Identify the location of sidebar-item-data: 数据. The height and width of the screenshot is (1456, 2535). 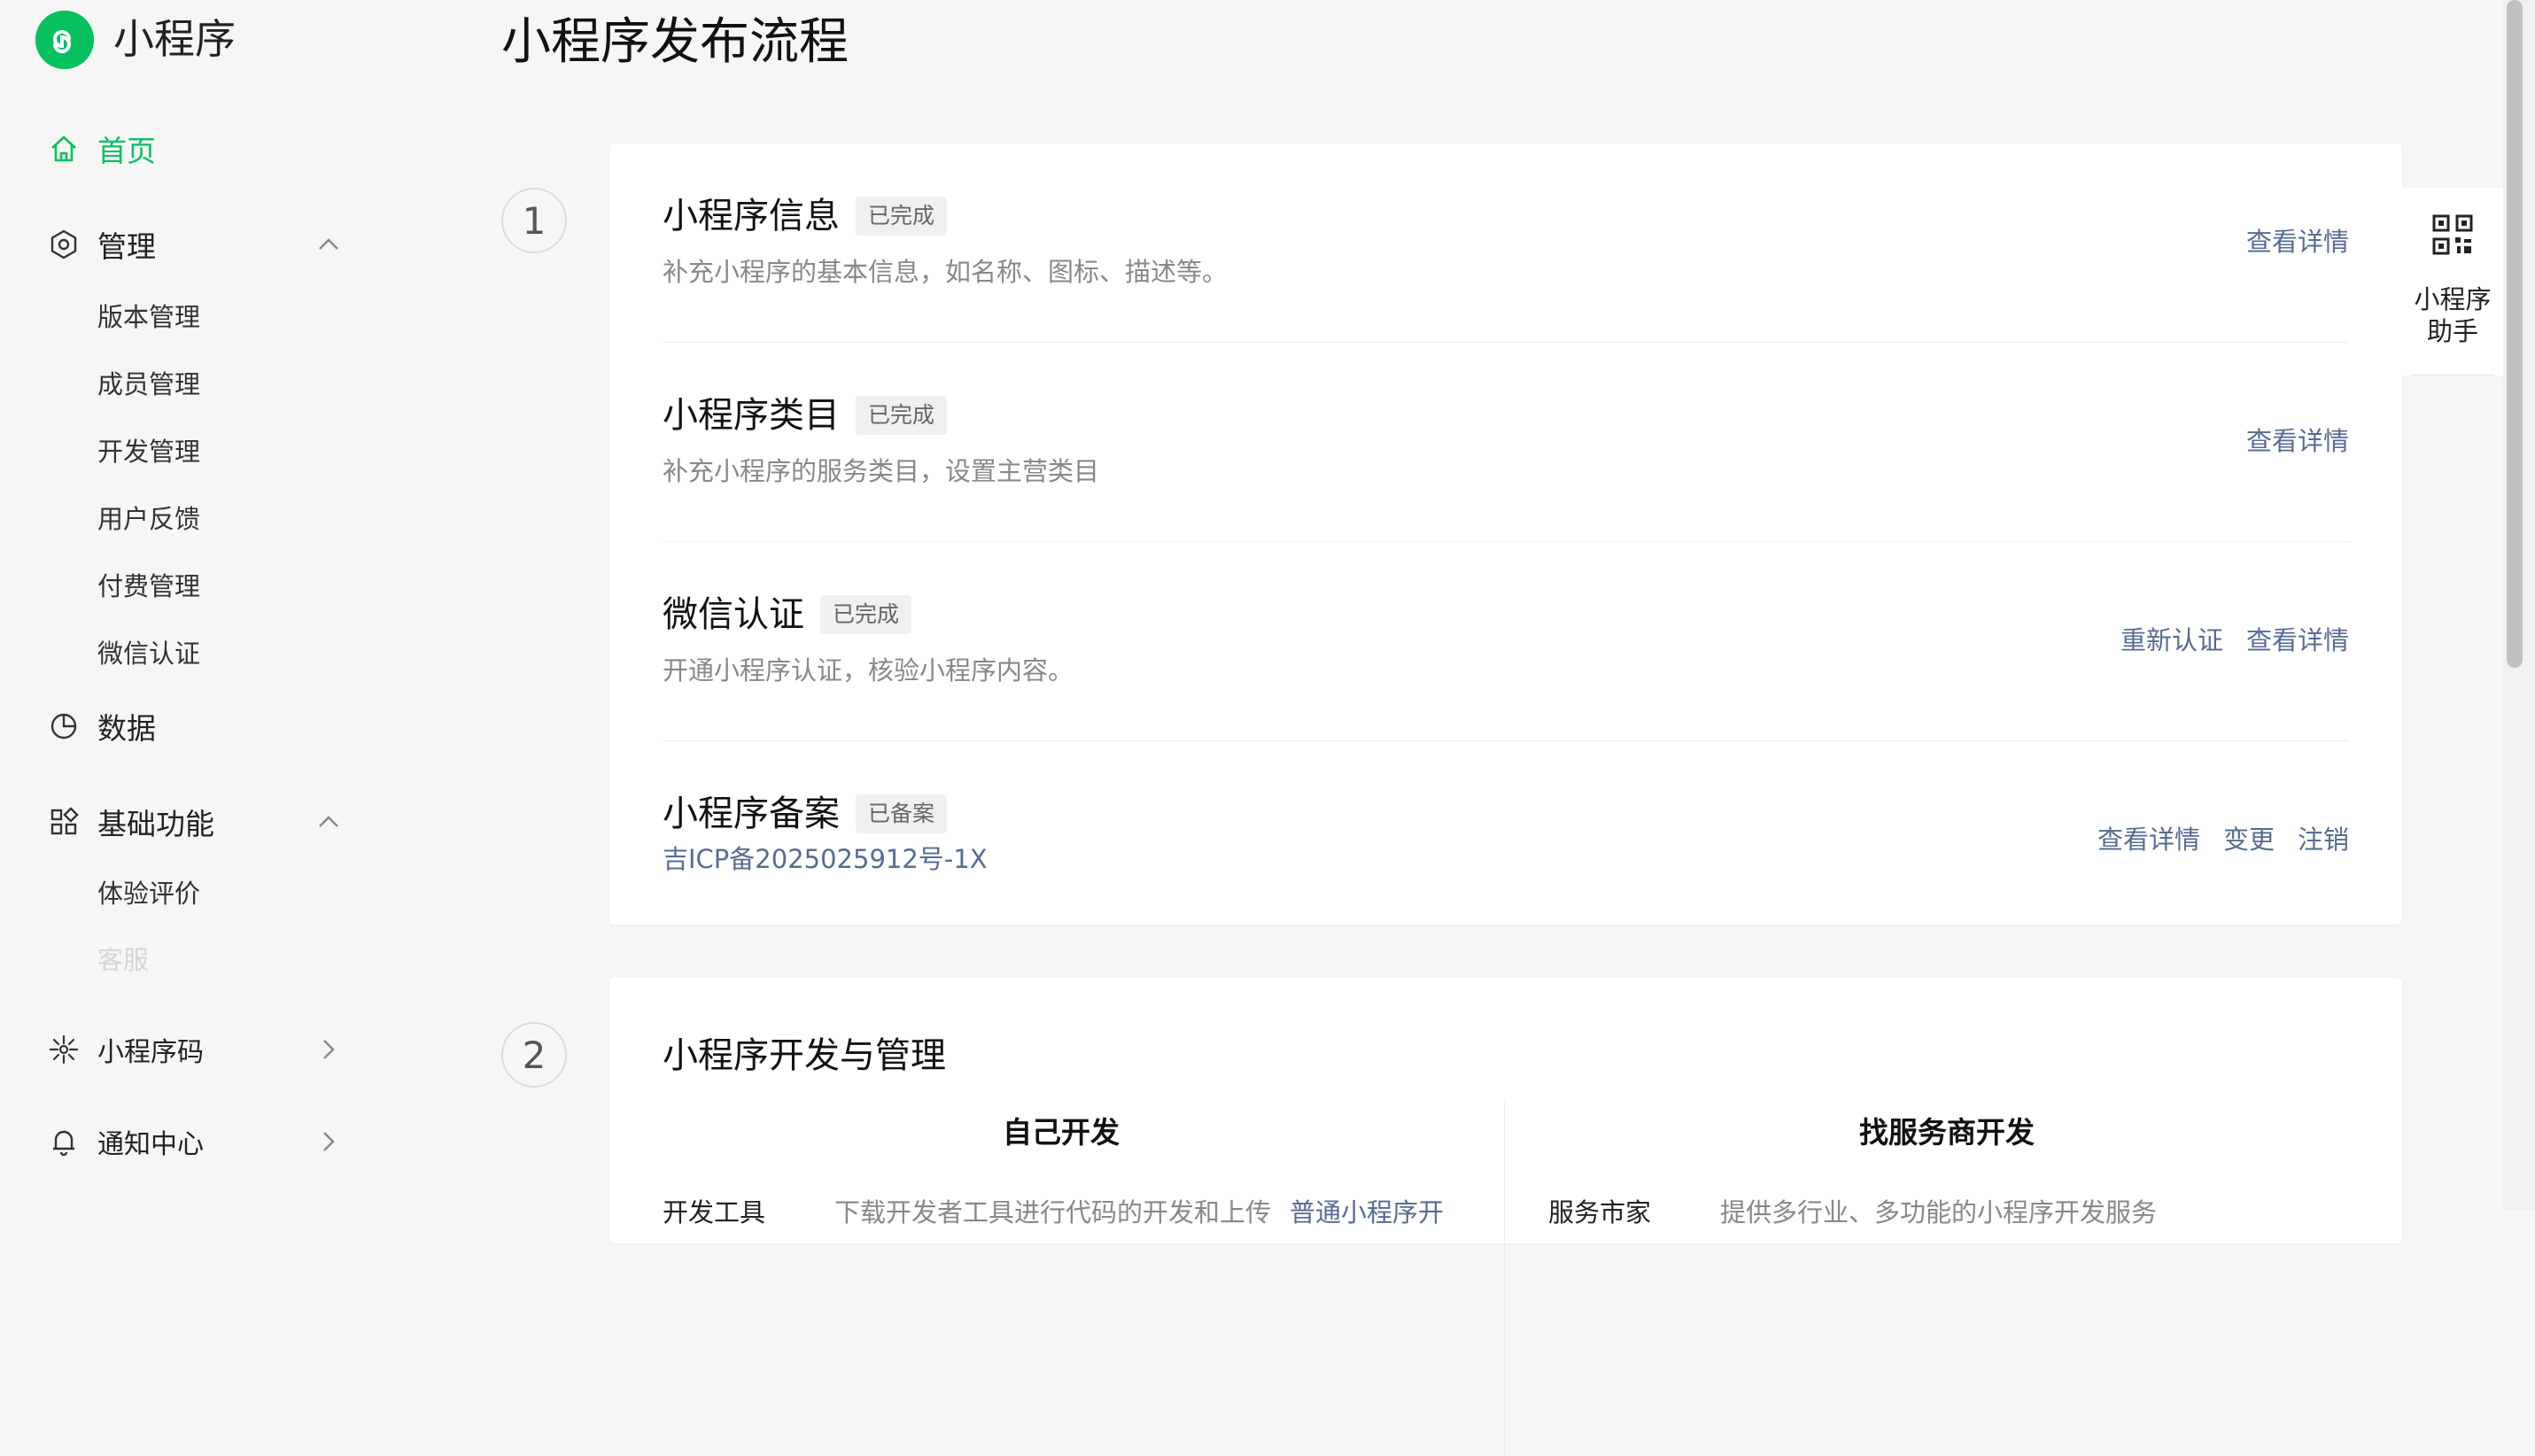
(102, 726).